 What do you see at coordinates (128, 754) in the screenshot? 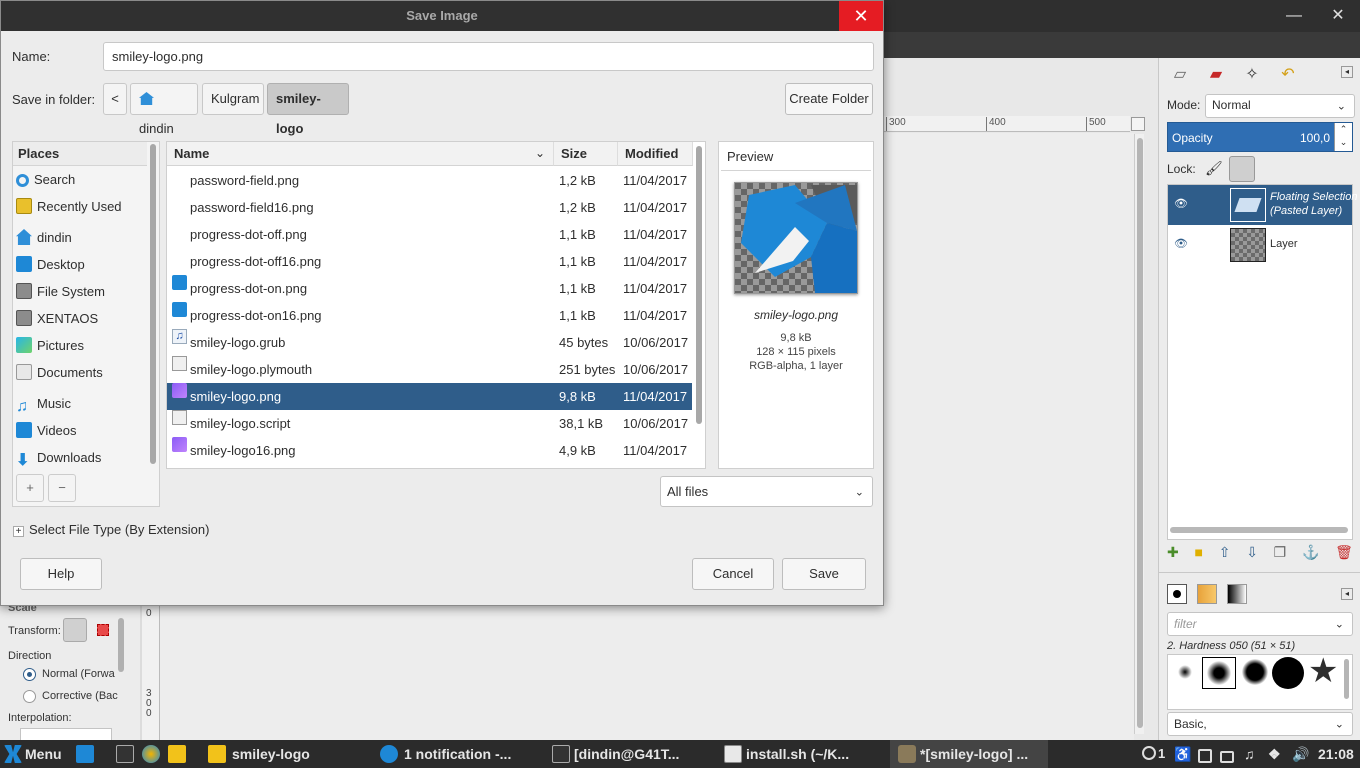
I see `launcher-terminal` at bounding box center [128, 754].